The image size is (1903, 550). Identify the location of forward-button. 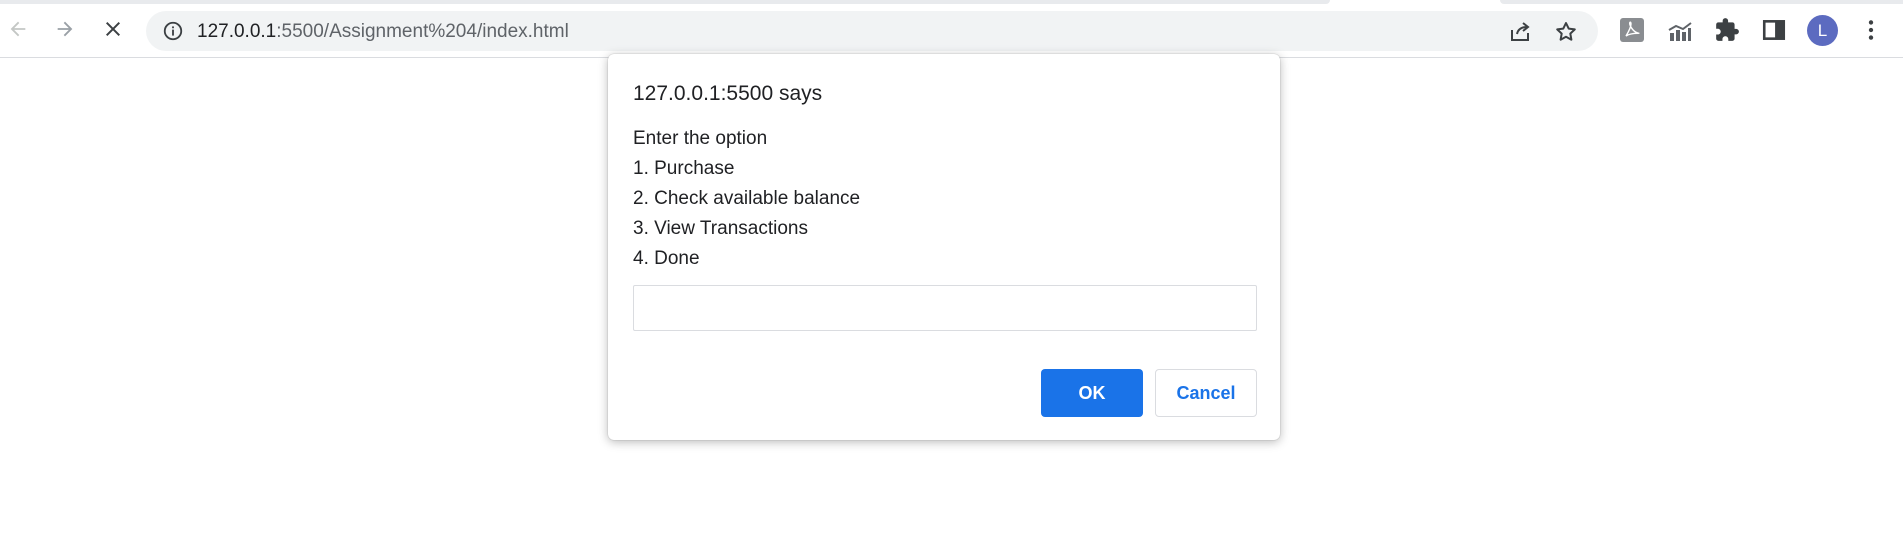
(65, 29).